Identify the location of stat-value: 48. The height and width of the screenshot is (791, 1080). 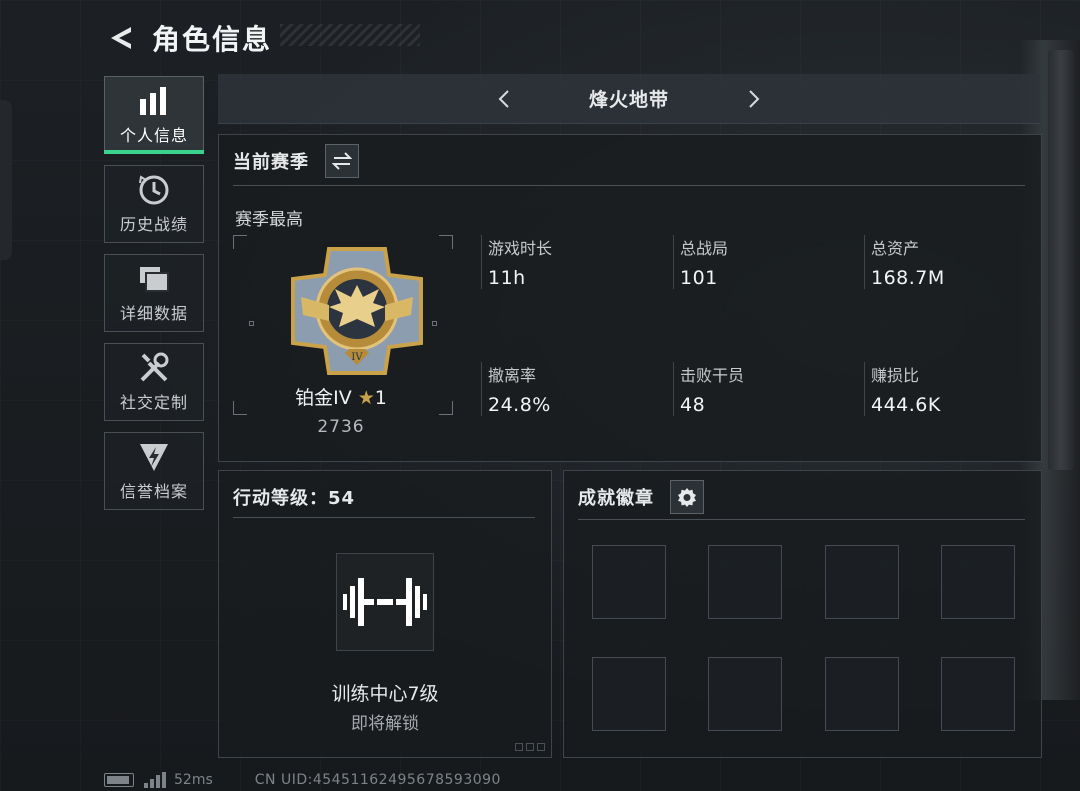
(693, 405).